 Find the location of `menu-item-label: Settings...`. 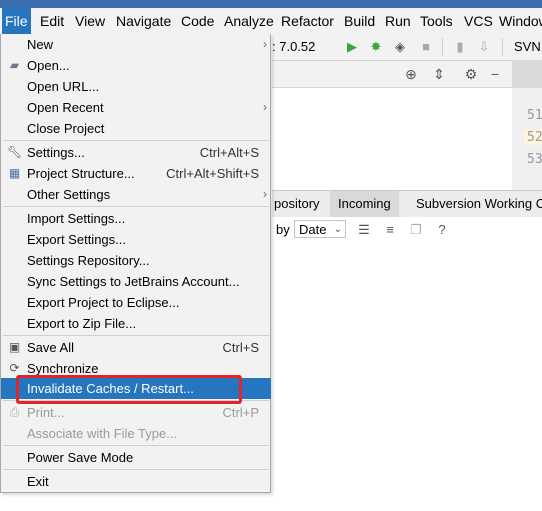

menu-item-label: Settings... is located at coordinates (56, 152).